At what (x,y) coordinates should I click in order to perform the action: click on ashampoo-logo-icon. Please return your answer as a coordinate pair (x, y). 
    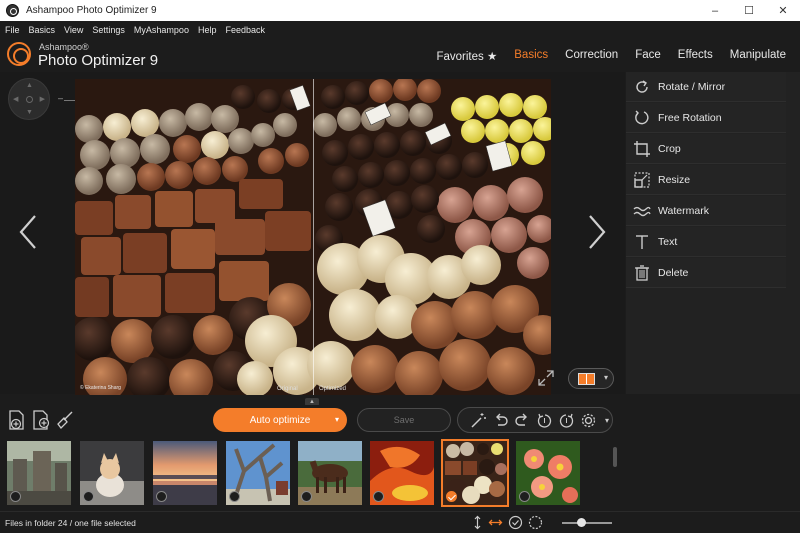
    Looking at the image, I should click on (19, 54).